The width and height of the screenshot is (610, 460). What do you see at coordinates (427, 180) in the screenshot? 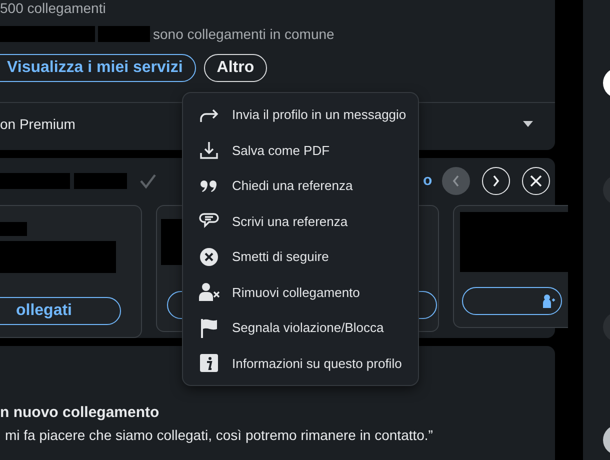
I see `header-link: o` at bounding box center [427, 180].